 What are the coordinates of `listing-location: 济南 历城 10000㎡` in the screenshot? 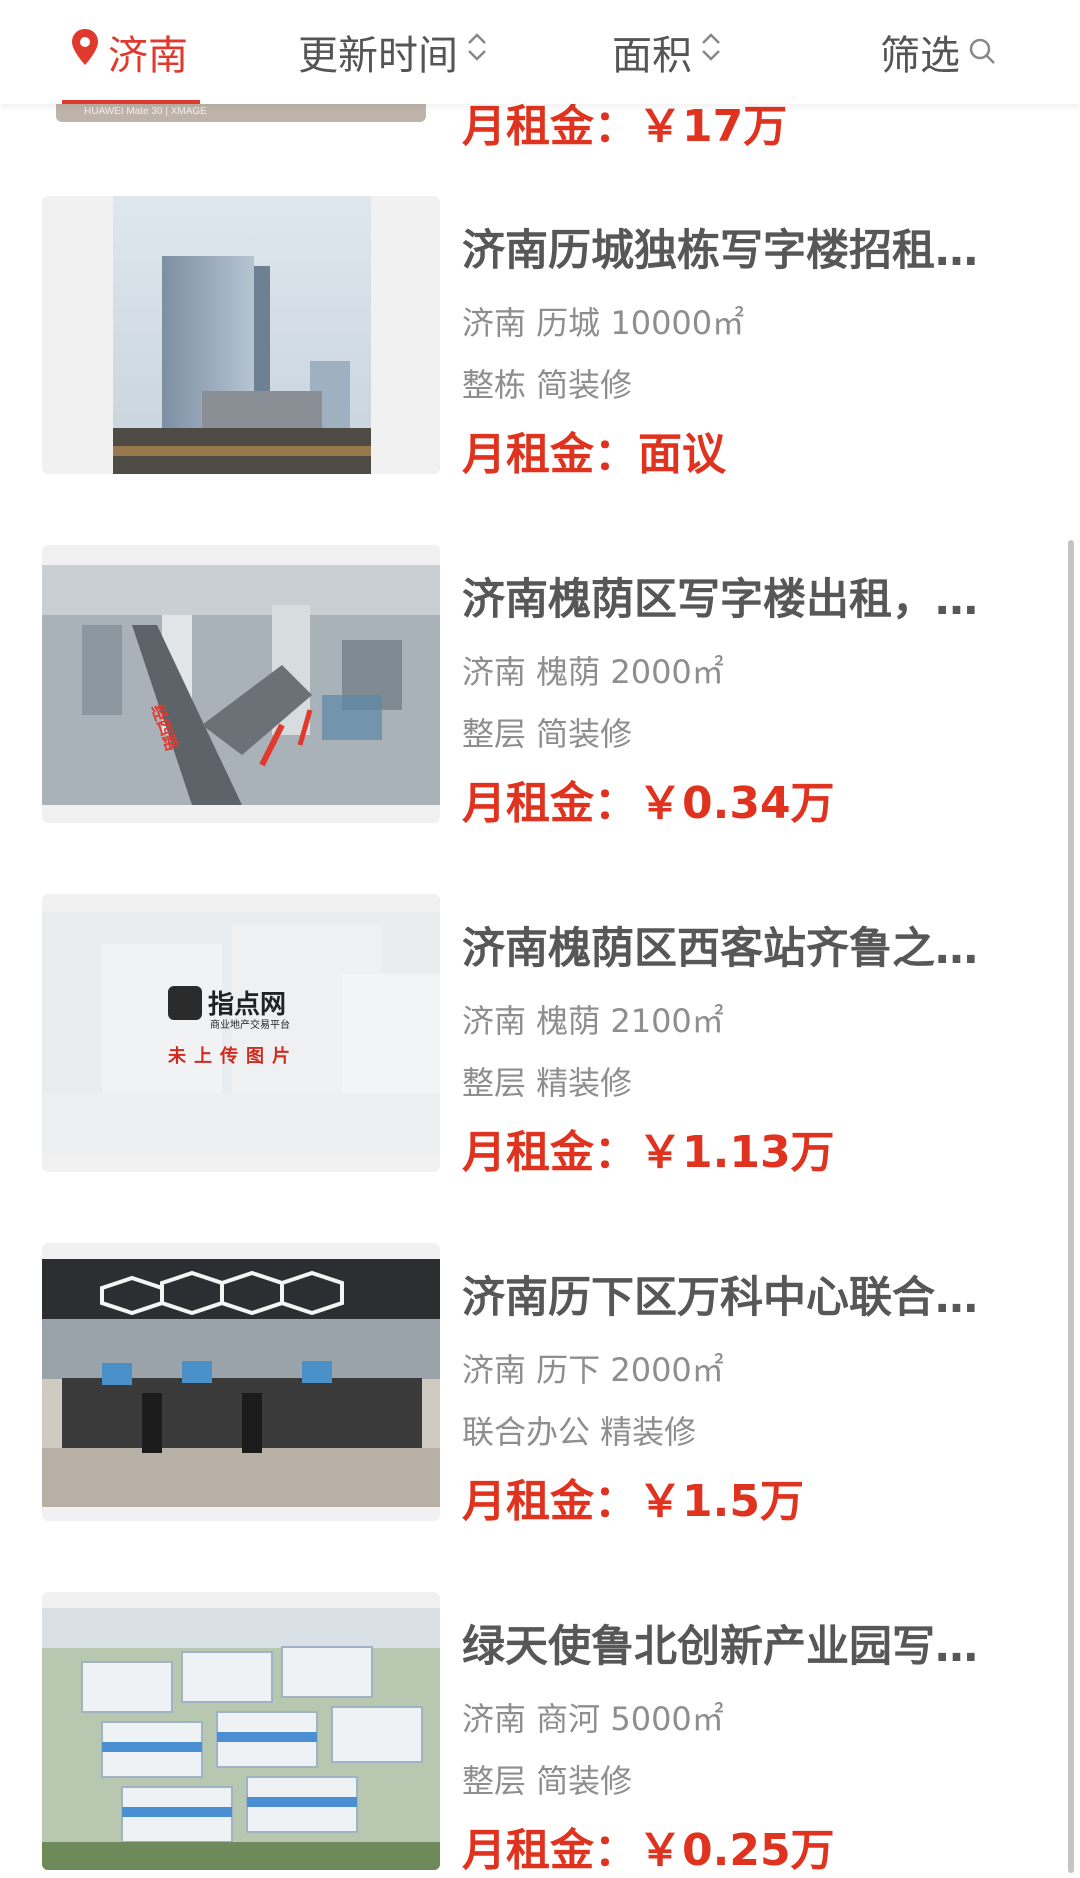 It's located at (603, 323).